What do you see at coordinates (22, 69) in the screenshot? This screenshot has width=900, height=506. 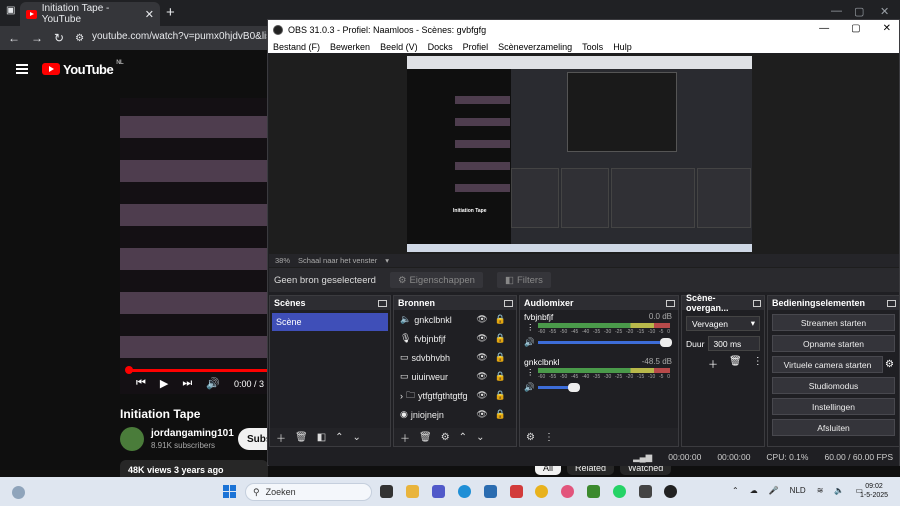 I see `menu-icon` at bounding box center [22, 69].